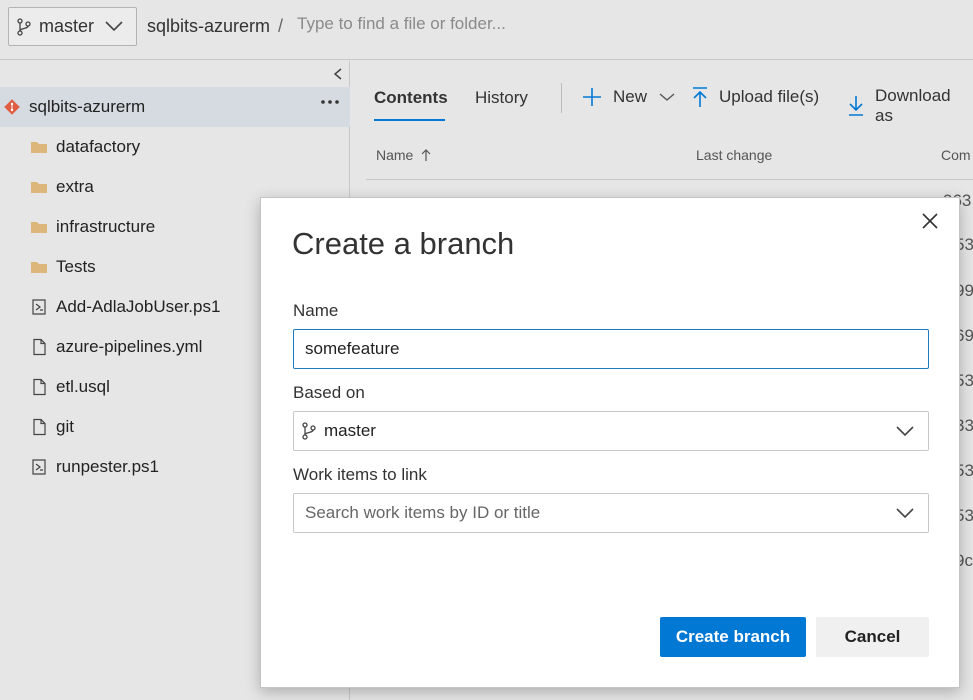 This screenshot has height=700, width=973. Describe the element at coordinates (316, 310) in the screenshot. I see `name-field-label: Name` at that location.